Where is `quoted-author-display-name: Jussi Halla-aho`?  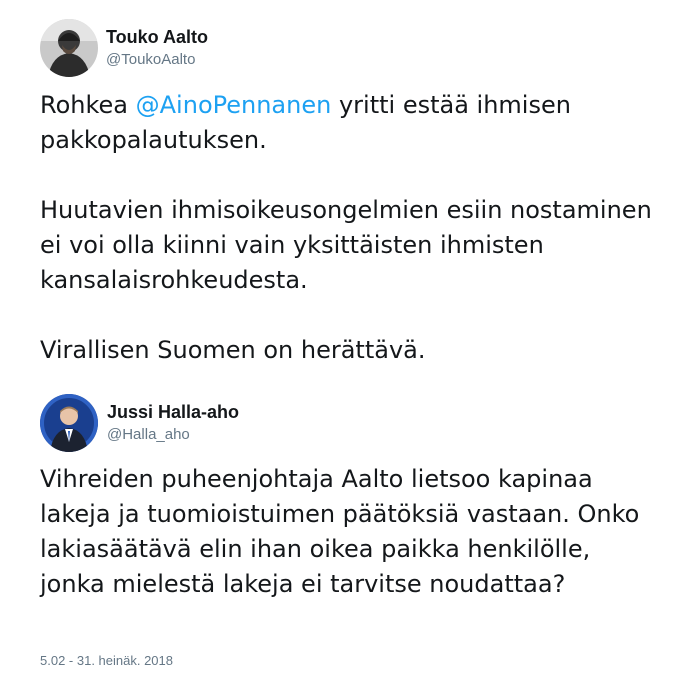
quoted-author-display-name: Jussi Halla-aho is located at coordinates (173, 412).